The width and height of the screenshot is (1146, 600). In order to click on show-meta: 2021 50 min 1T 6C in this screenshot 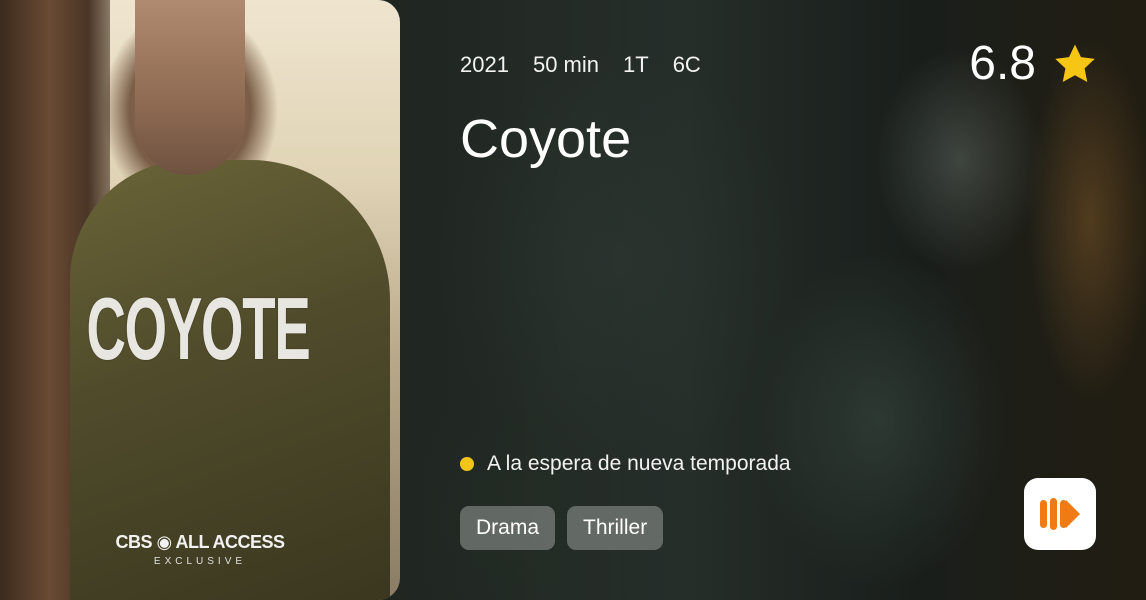, I will do `click(580, 65)`.